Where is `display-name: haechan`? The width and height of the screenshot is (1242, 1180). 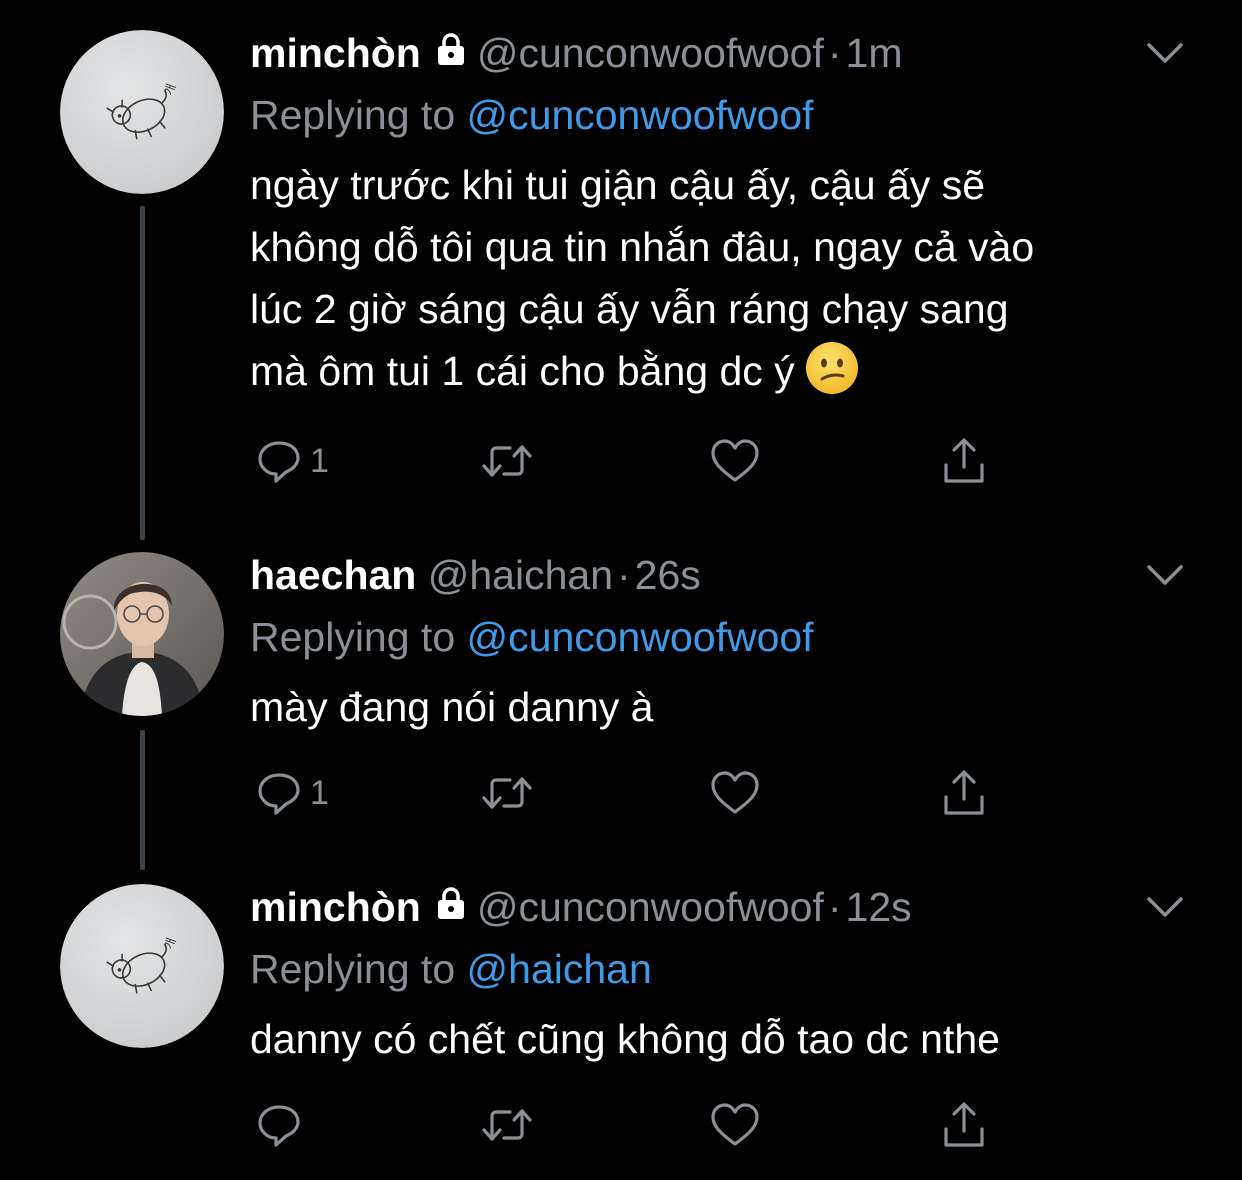
display-name: haechan is located at coordinates (333, 575).